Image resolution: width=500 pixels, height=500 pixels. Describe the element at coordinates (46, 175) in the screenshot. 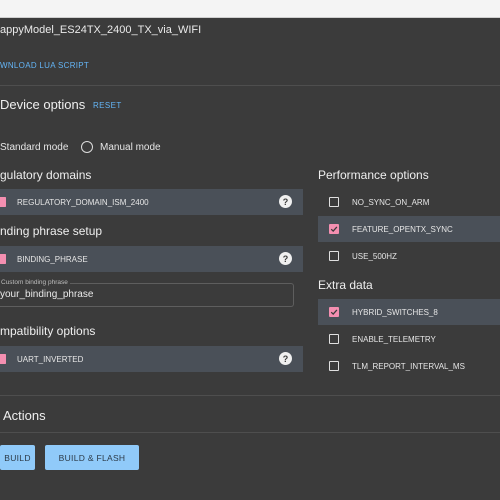

I see `regulatory-domains-title: gulatory domains` at that location.